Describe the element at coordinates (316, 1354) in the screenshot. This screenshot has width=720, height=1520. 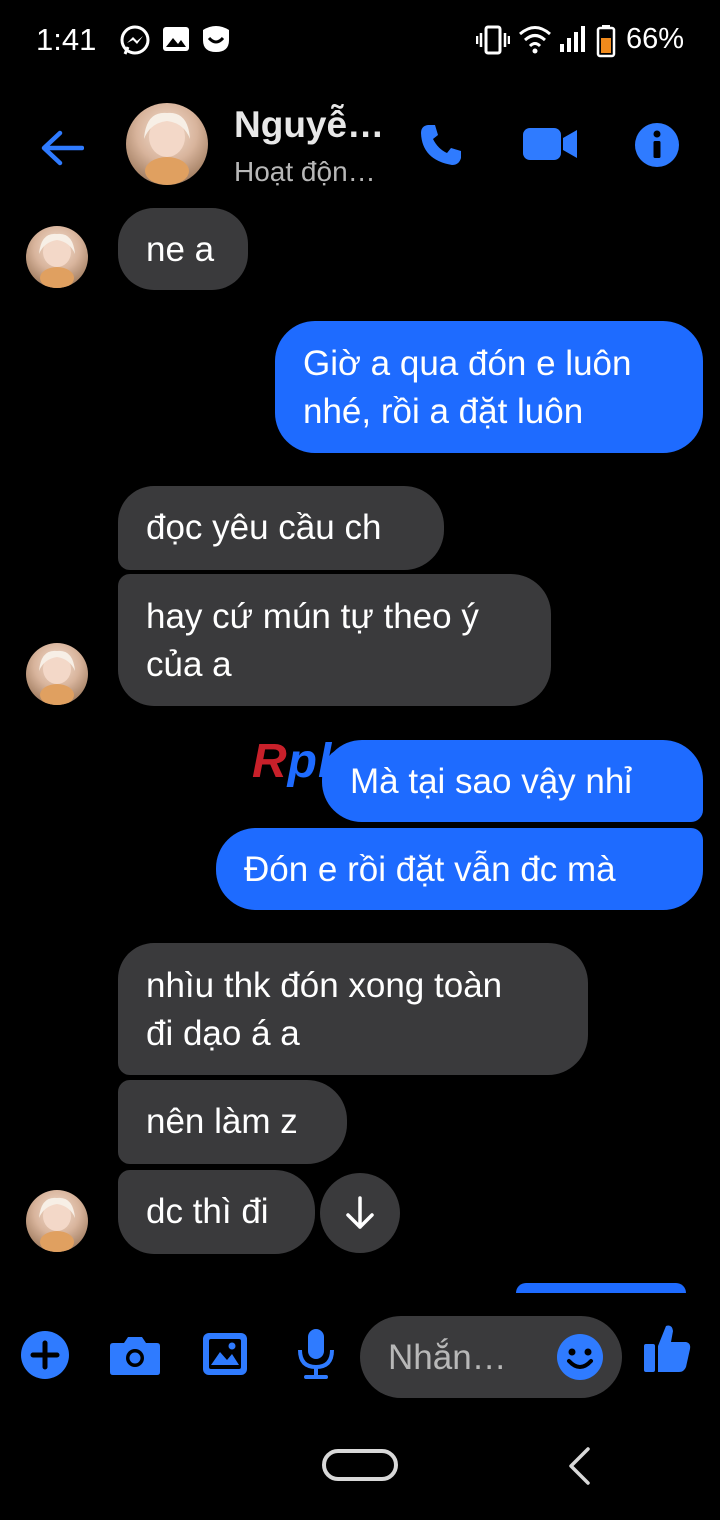
I see `microphone-icon` at that location.